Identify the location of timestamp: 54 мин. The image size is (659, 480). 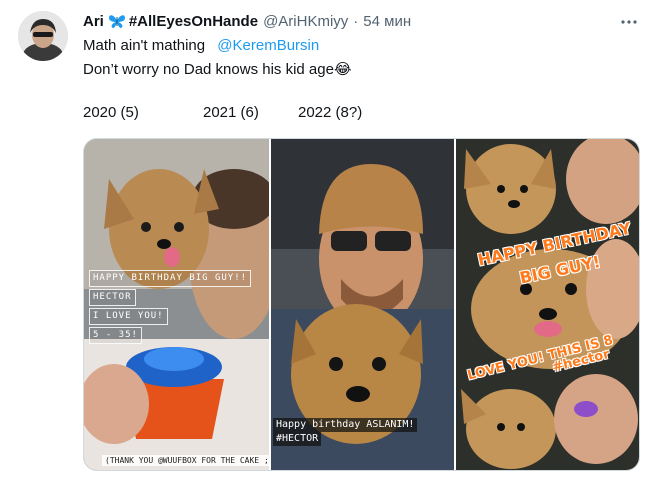
(387, 21).